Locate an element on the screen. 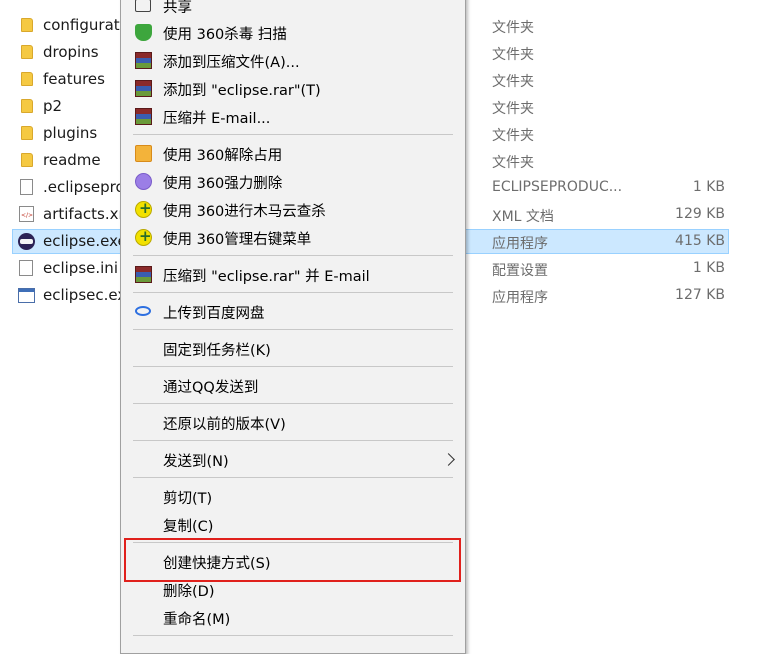  file-name: eclipsec.ex is located at coordinates (85, 295).